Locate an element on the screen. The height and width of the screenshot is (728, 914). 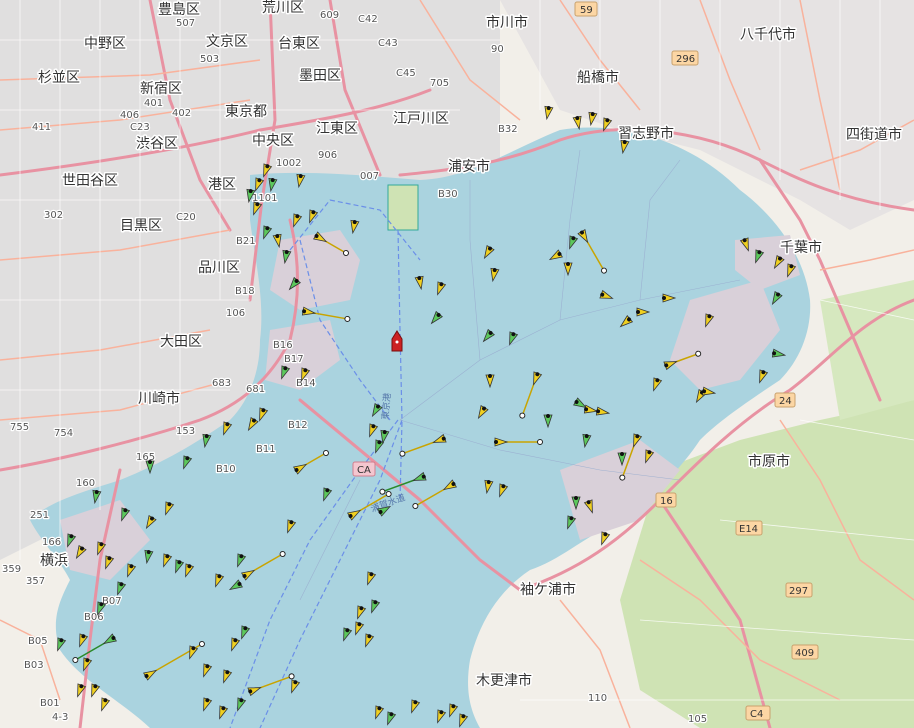
road-ref-label: 359 is located at coordinates (11, 569).